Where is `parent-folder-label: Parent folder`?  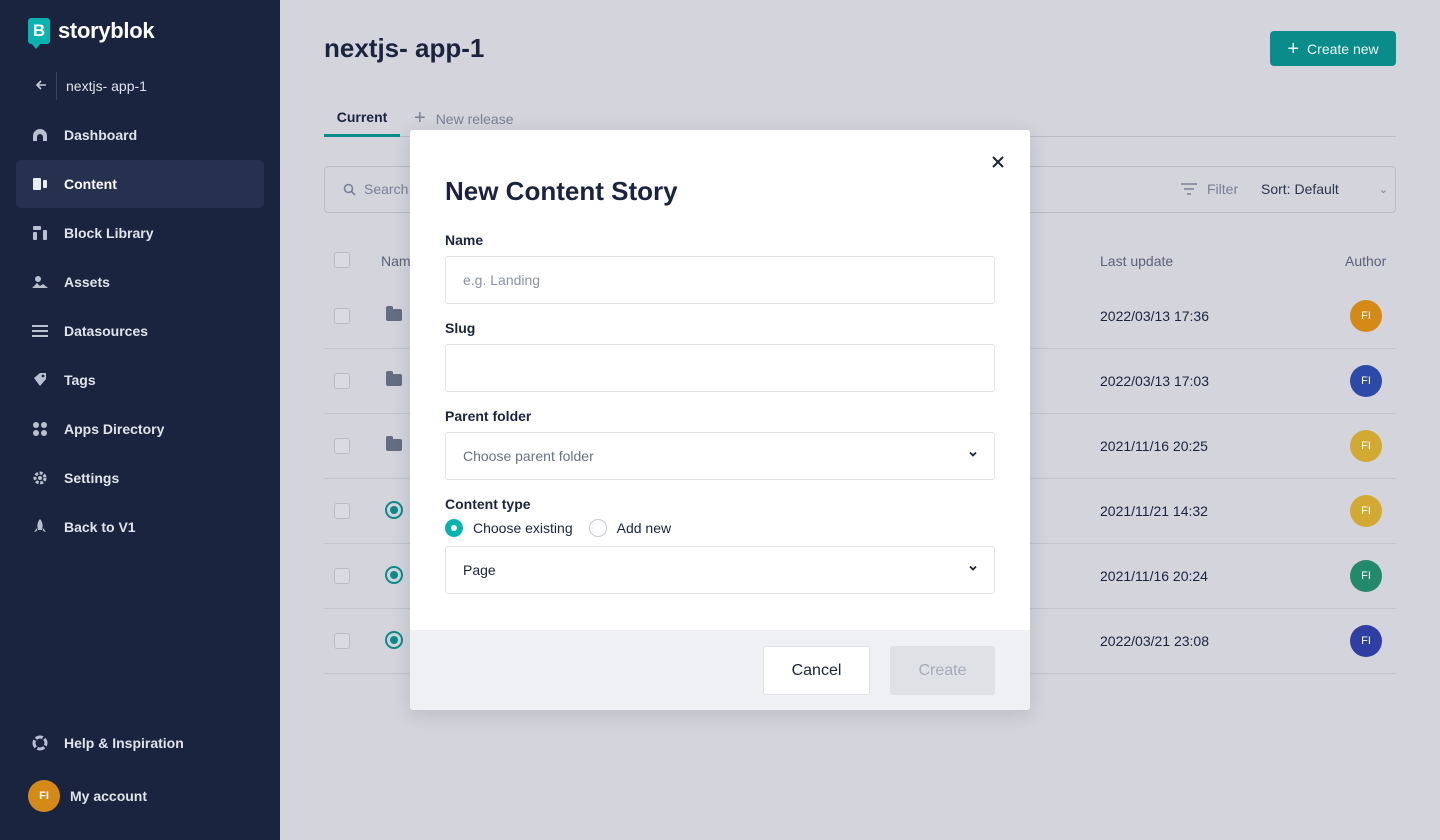
parent-folder-label: Parent folder is located at coordinates (488, 416).